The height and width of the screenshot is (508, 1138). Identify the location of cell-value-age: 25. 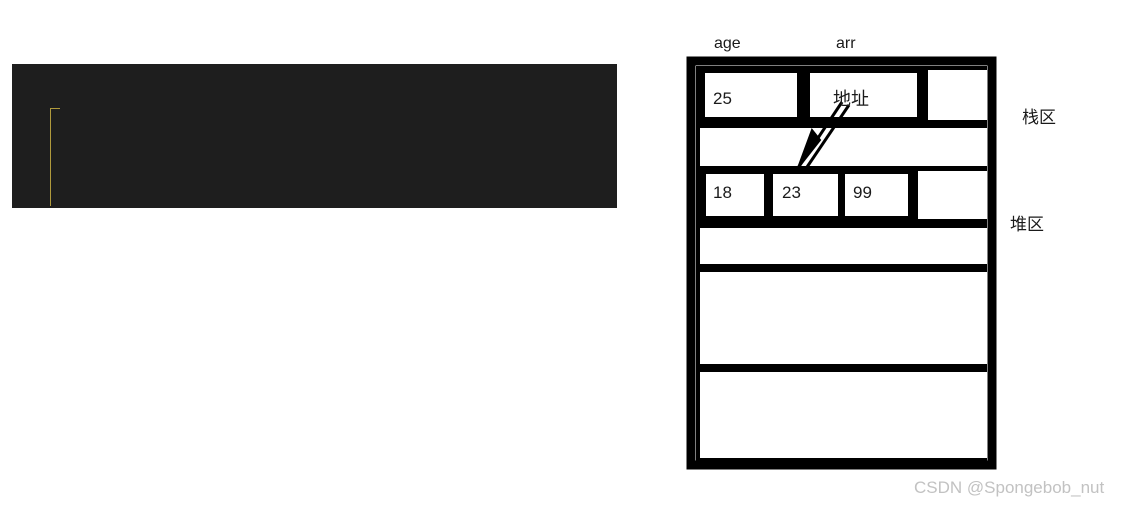
(722, 98).